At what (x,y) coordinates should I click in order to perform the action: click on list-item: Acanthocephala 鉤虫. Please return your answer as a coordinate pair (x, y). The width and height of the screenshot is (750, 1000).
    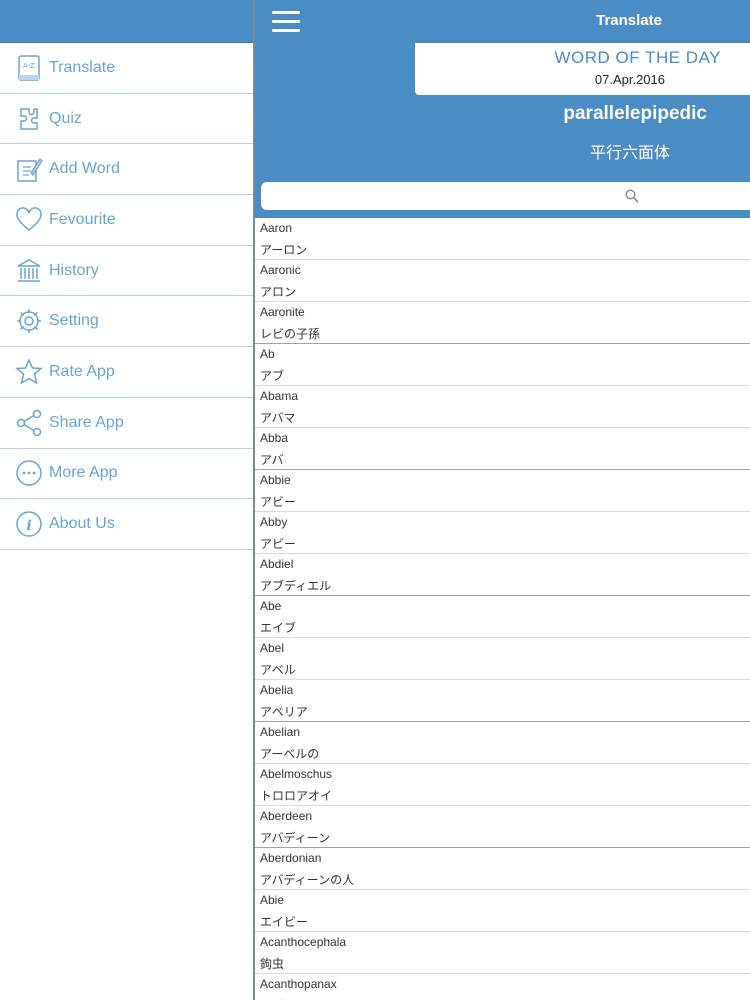
    Looking at the image, I should click on (502, 953).